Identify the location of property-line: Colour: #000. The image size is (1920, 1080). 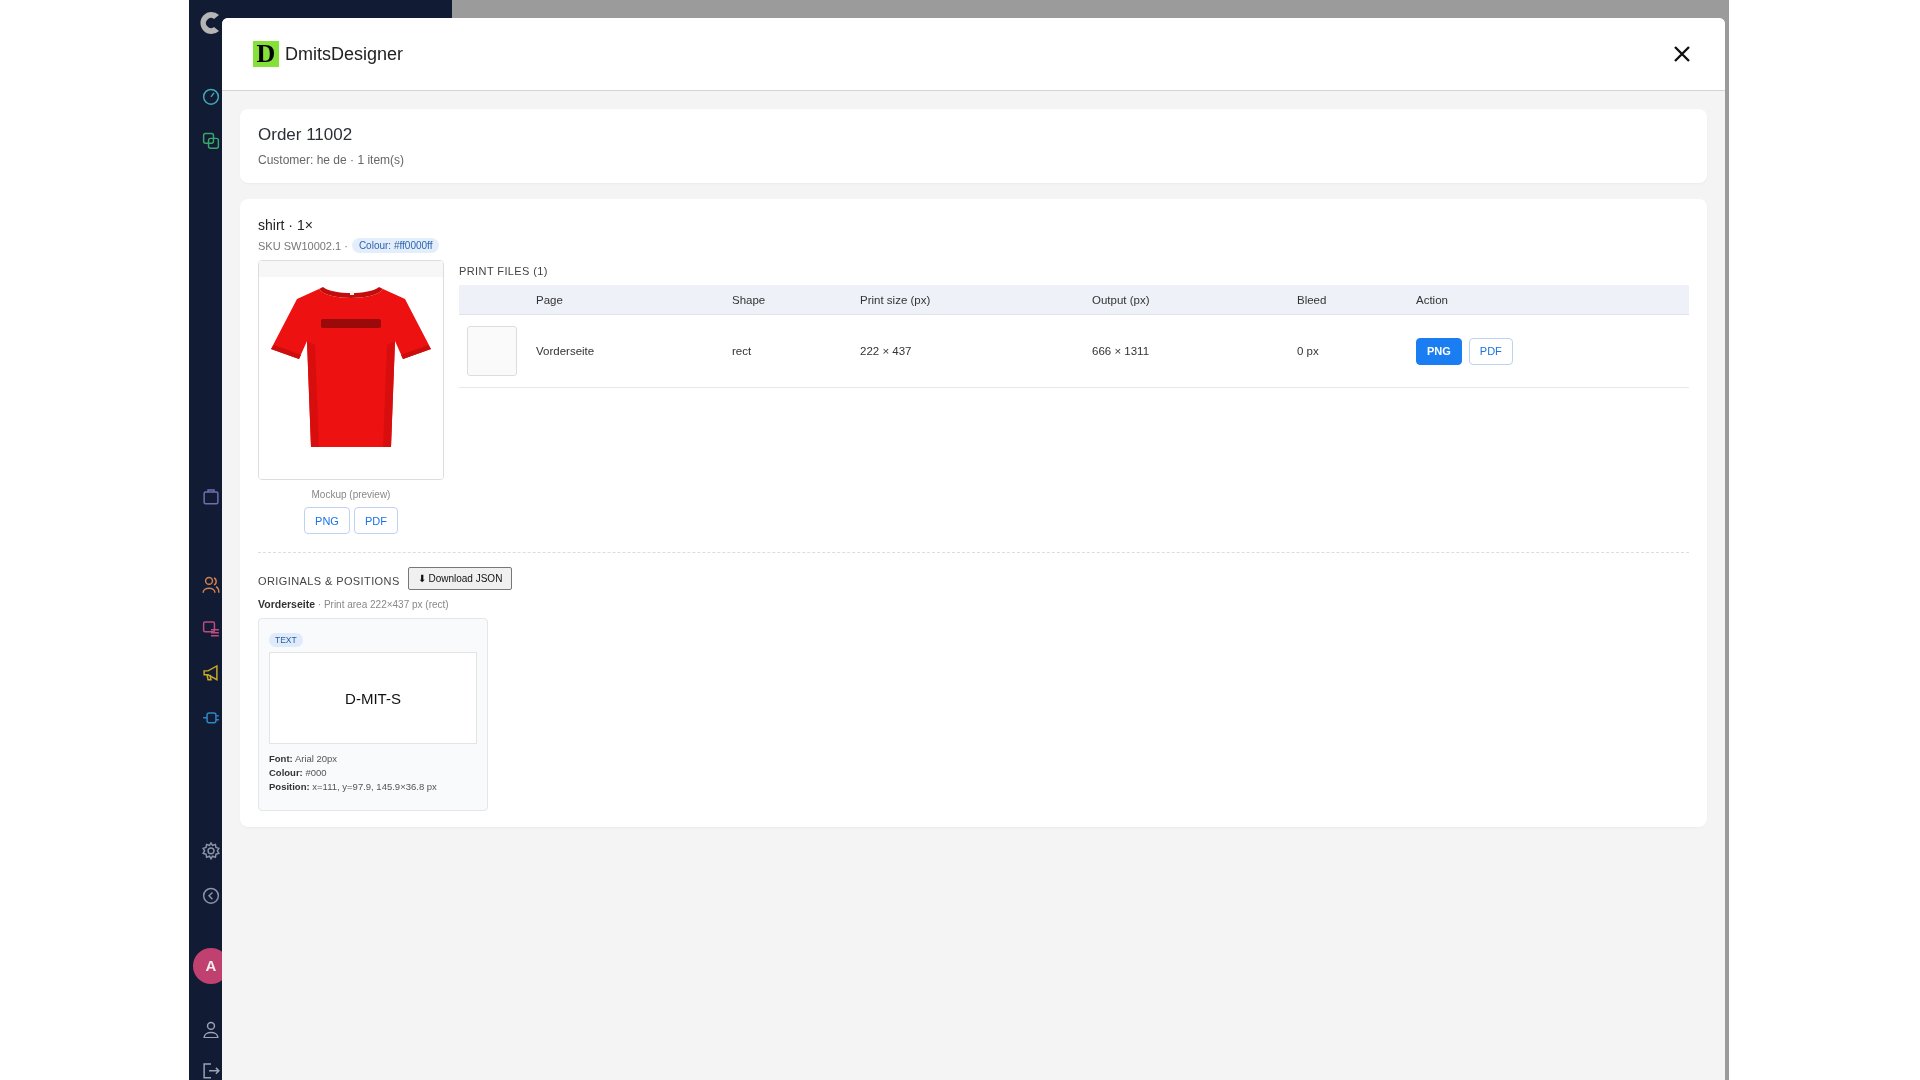
(298, 772).